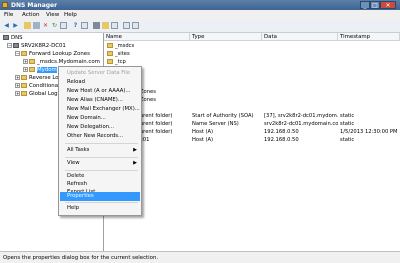 The image size is (400, 263). Describe the element at coordinates (52, 15) in the screenshot. I see `menu-view: View` at that location.